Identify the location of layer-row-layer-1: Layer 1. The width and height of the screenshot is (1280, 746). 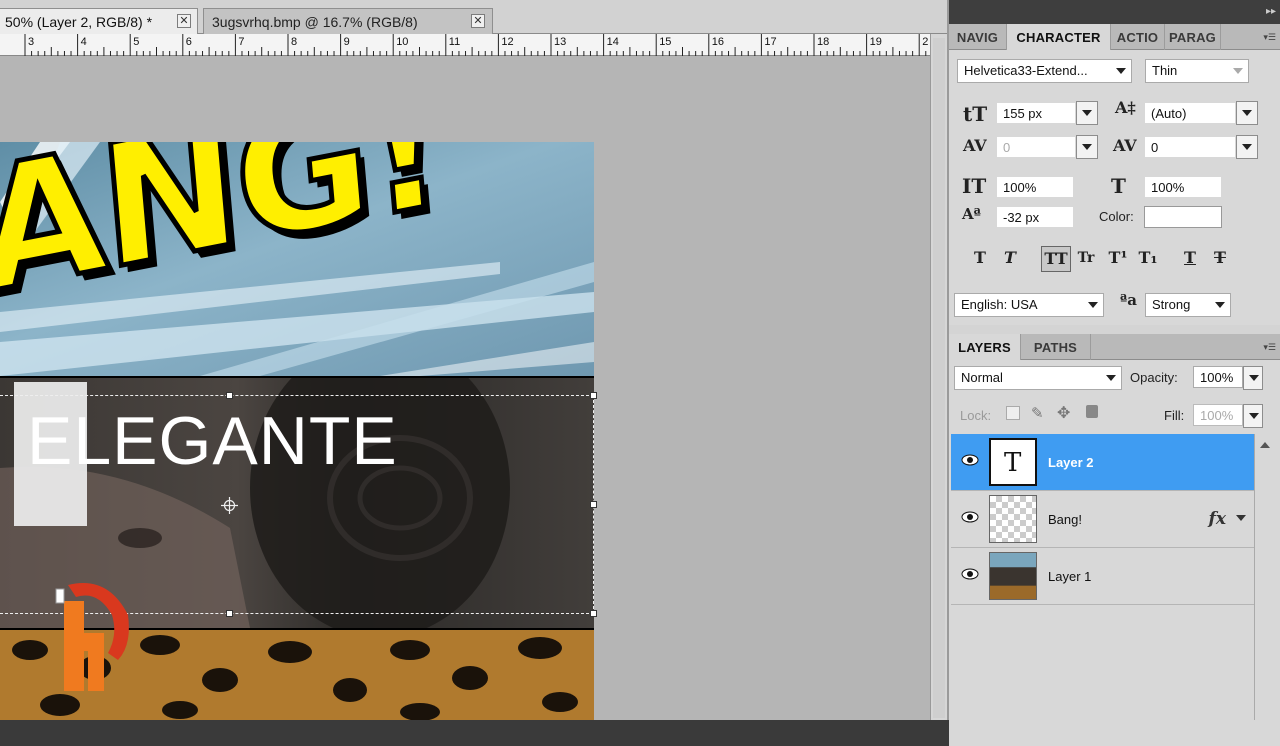
(1102, 576).